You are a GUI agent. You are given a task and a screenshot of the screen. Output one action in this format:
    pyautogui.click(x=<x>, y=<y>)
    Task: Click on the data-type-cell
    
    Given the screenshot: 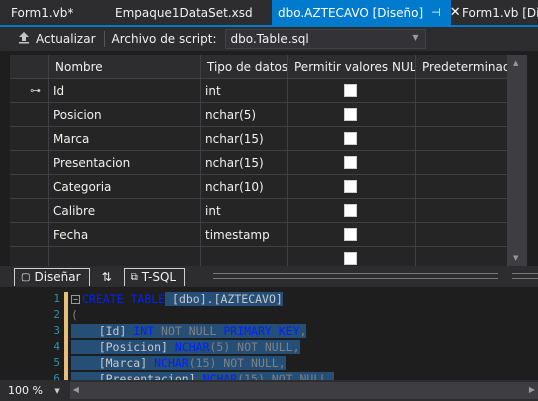 What is the action you would take?
    pyautogui.click(x=244, y=256)
    